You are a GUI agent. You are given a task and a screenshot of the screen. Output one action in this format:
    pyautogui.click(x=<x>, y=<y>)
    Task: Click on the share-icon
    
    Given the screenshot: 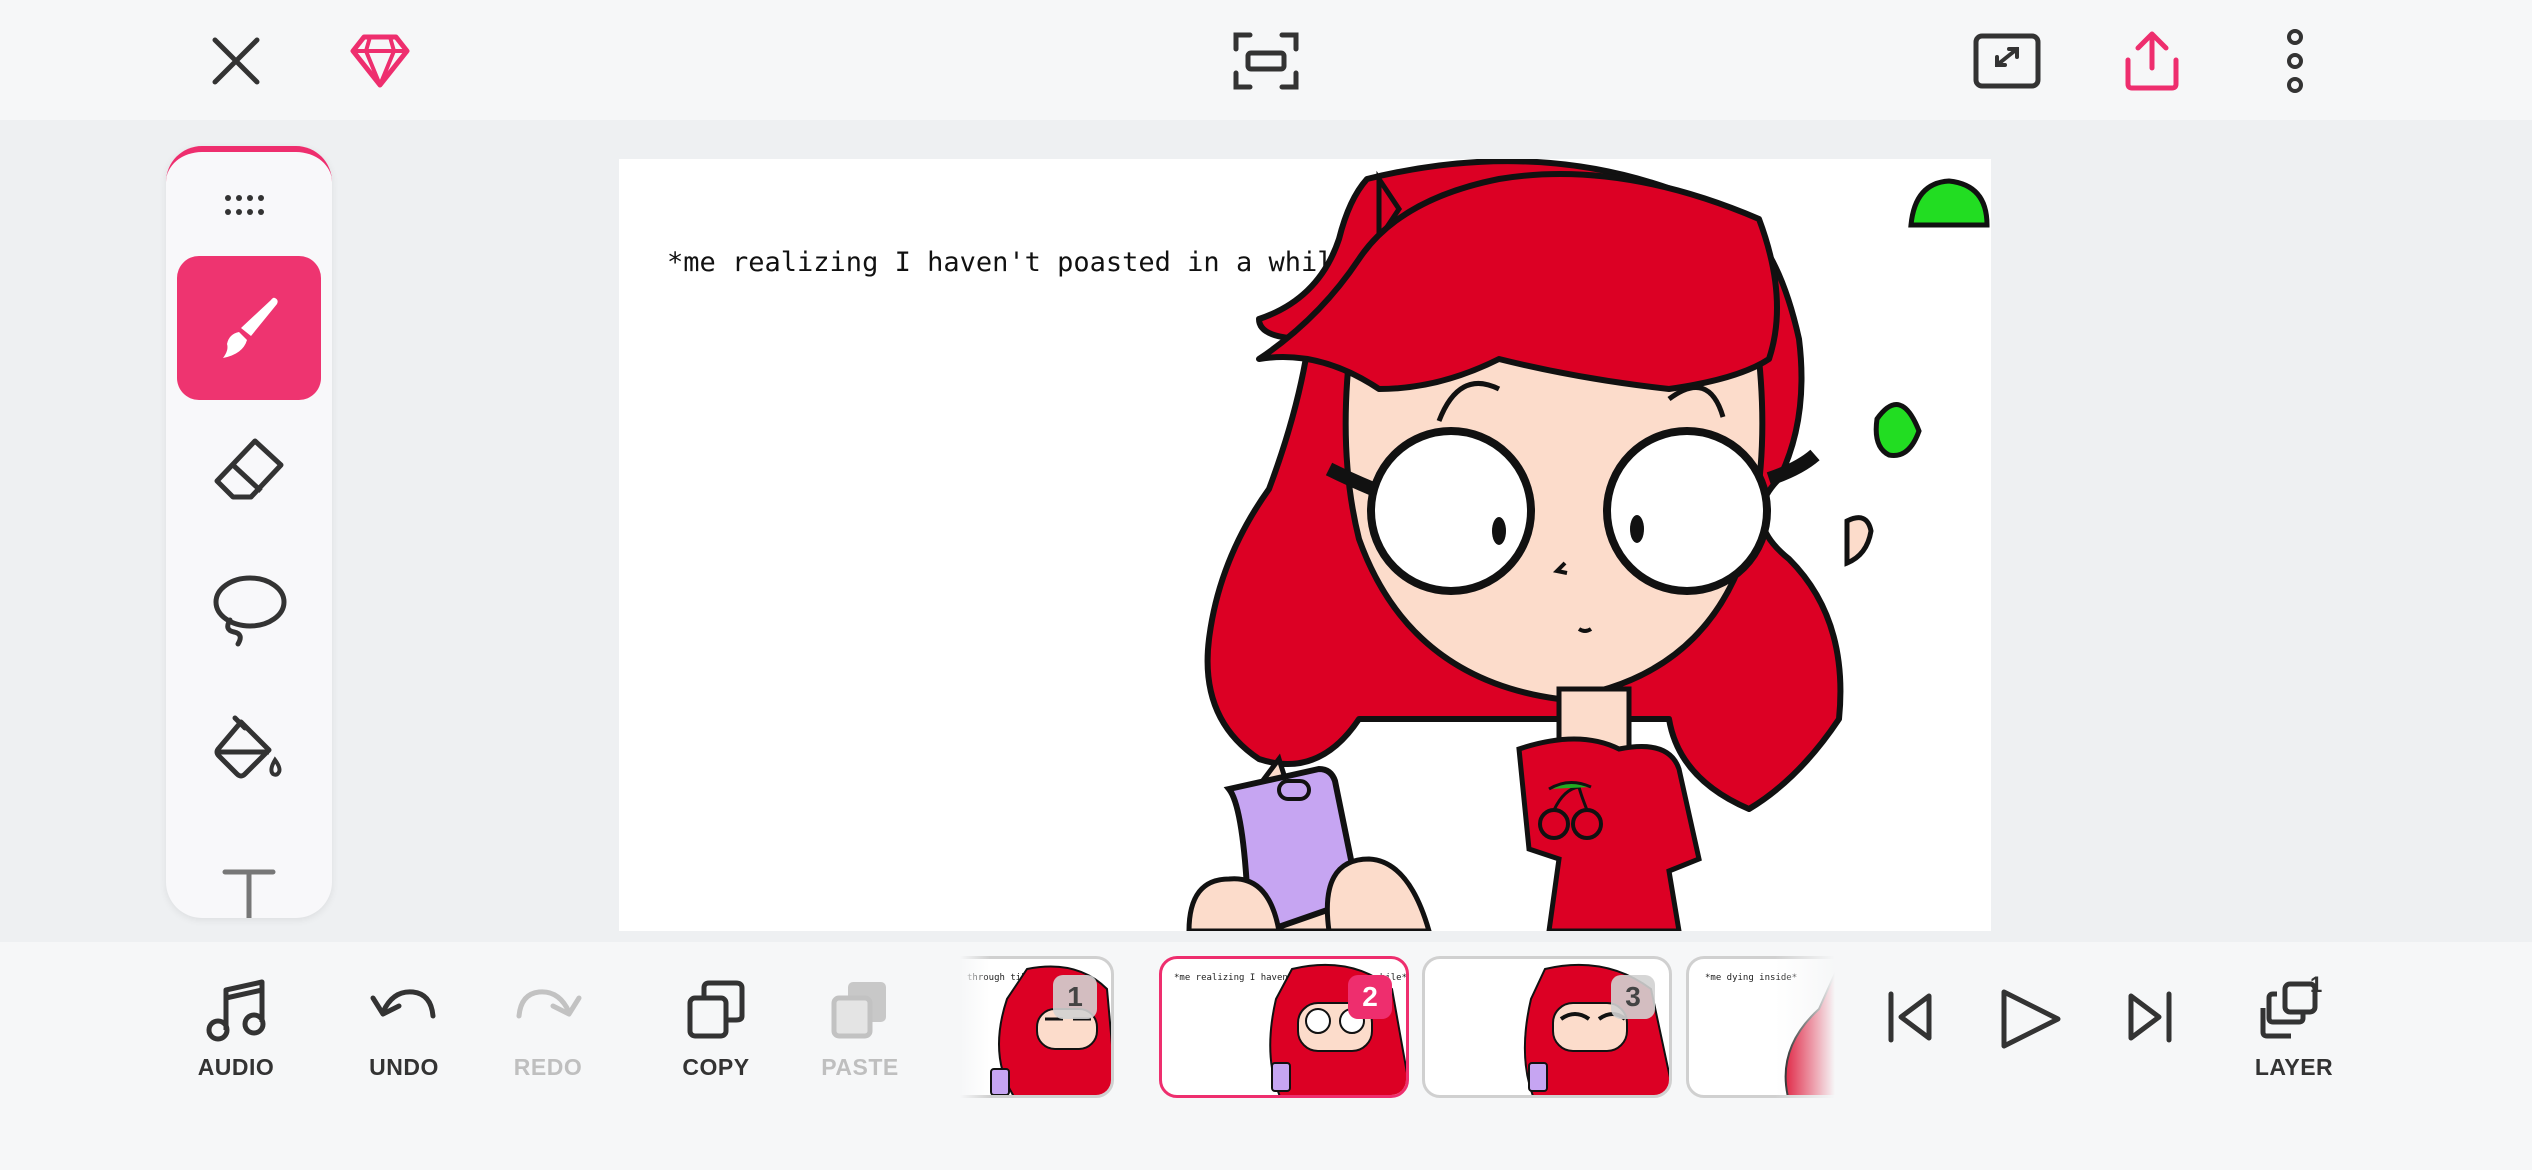 What is the action you would take?
    pyautogui.click(x=2152, y=61)
    